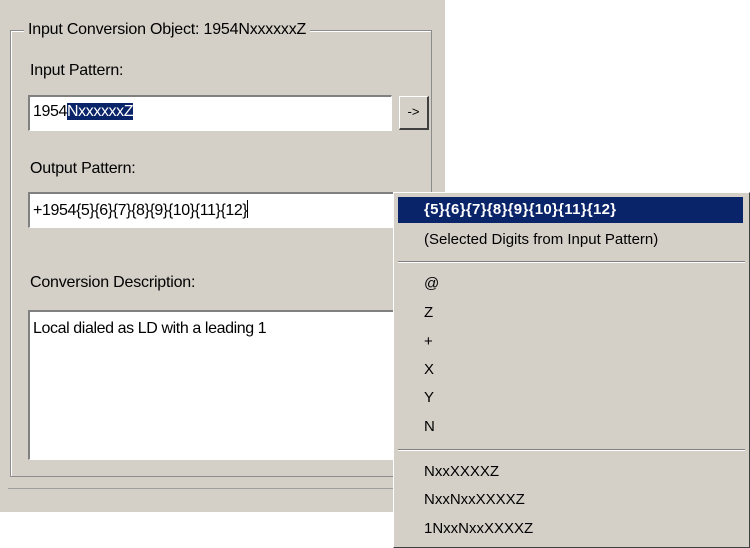 The height and width of the screenshot is (548, 750). What do you see at coordinates (150, 328) in the screenshot?
I see `conversion-description-text: Local dialed as LD with a leading 1` at bounding box center [150, 328].